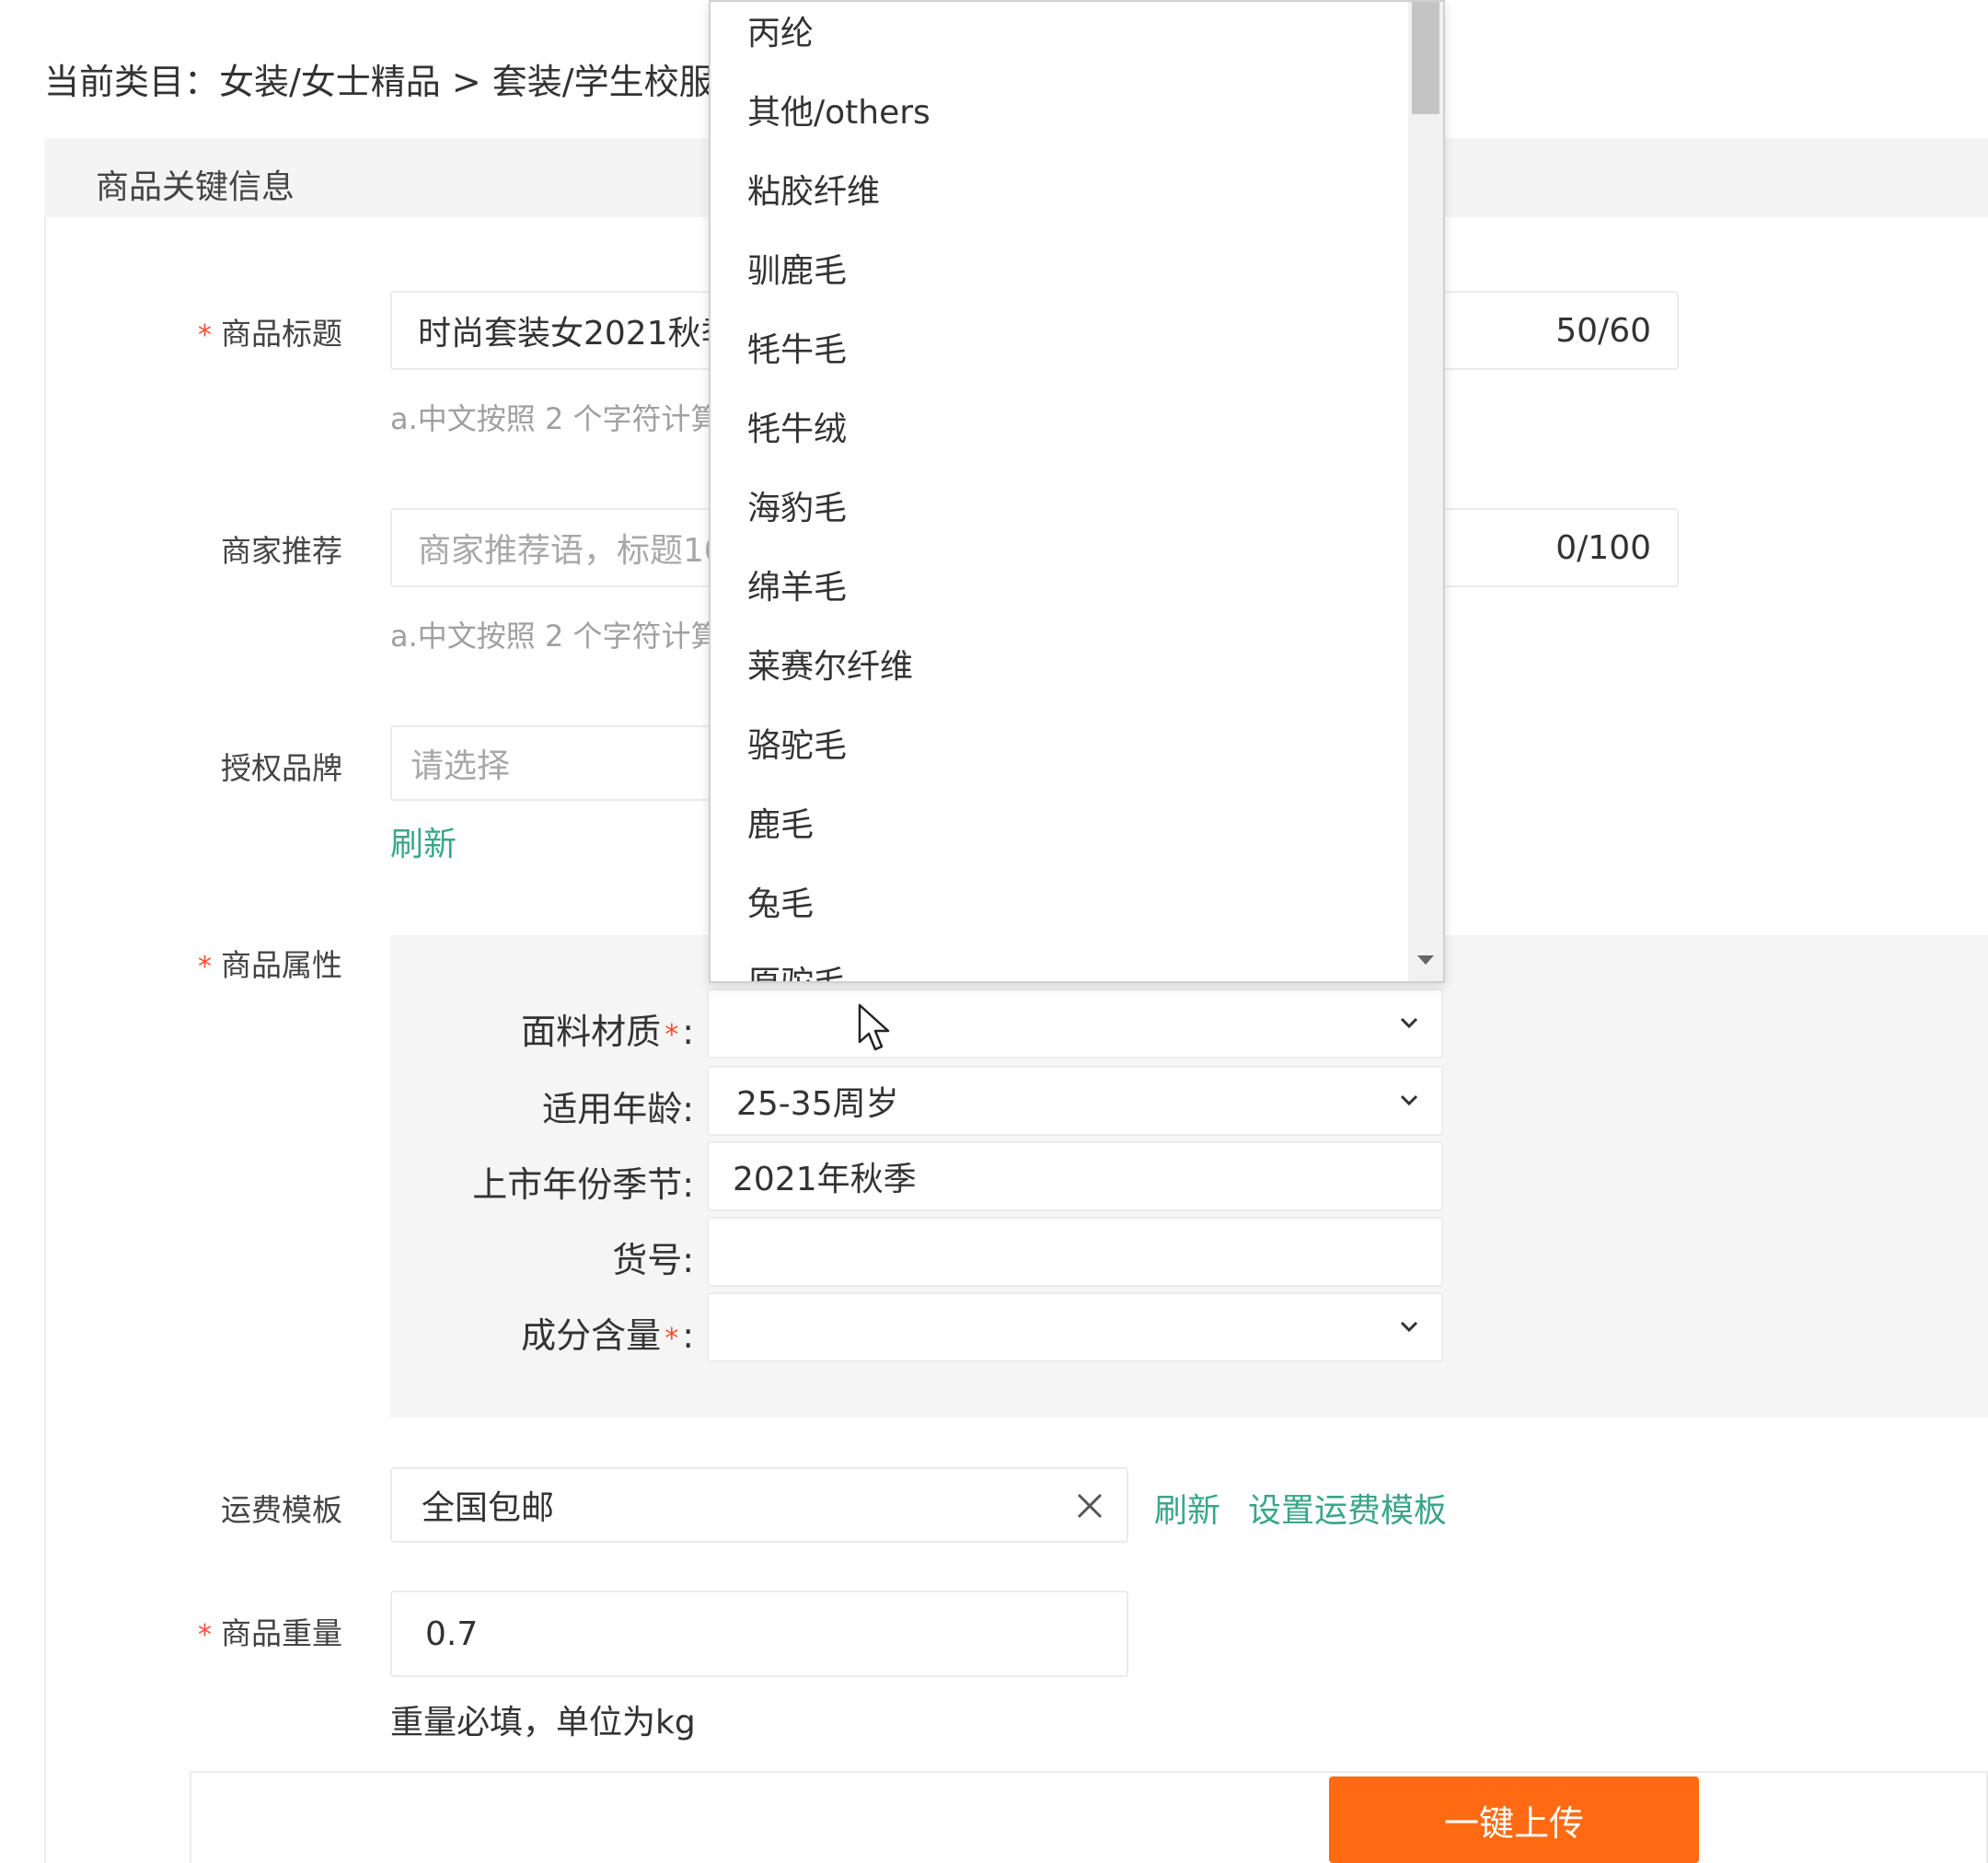 Image resolution: width=1988 pixels, height=1863 pixels. What do you see at coordinates (1061, 267) in the screenshot?
I see `dropdown-option: 驯鹿毛` at bounding box center [1061, 267].